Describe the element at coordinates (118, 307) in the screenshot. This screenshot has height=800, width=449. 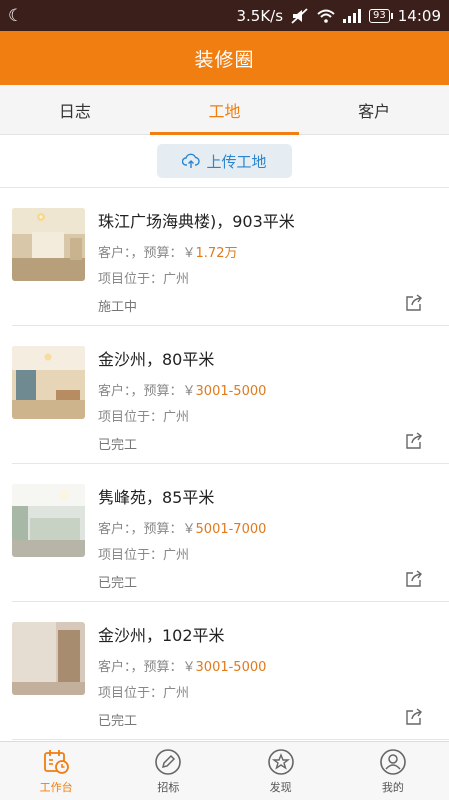
I see `site-status: 施工中` at that location.